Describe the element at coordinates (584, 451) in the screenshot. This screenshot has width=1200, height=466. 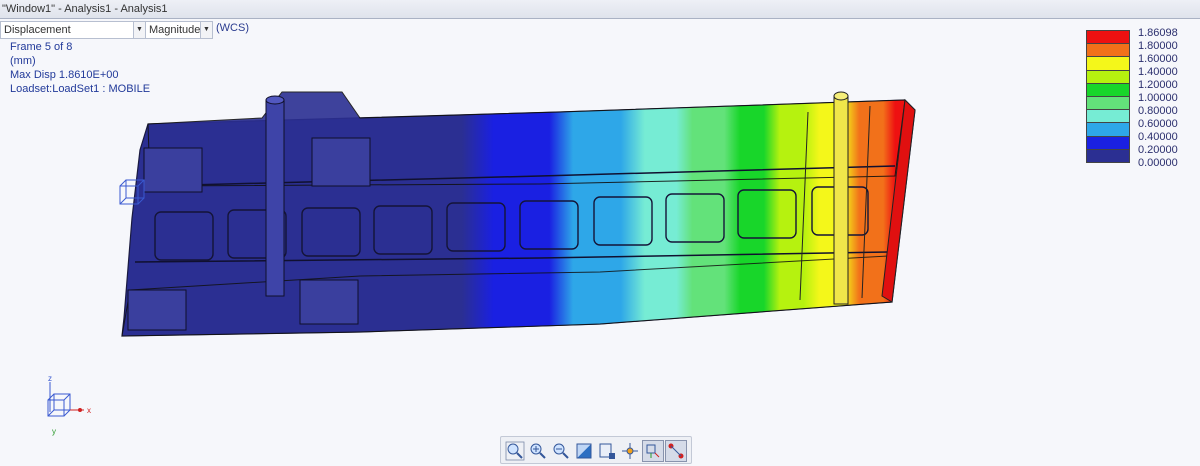
I see `shaded-display-icon` at that location.